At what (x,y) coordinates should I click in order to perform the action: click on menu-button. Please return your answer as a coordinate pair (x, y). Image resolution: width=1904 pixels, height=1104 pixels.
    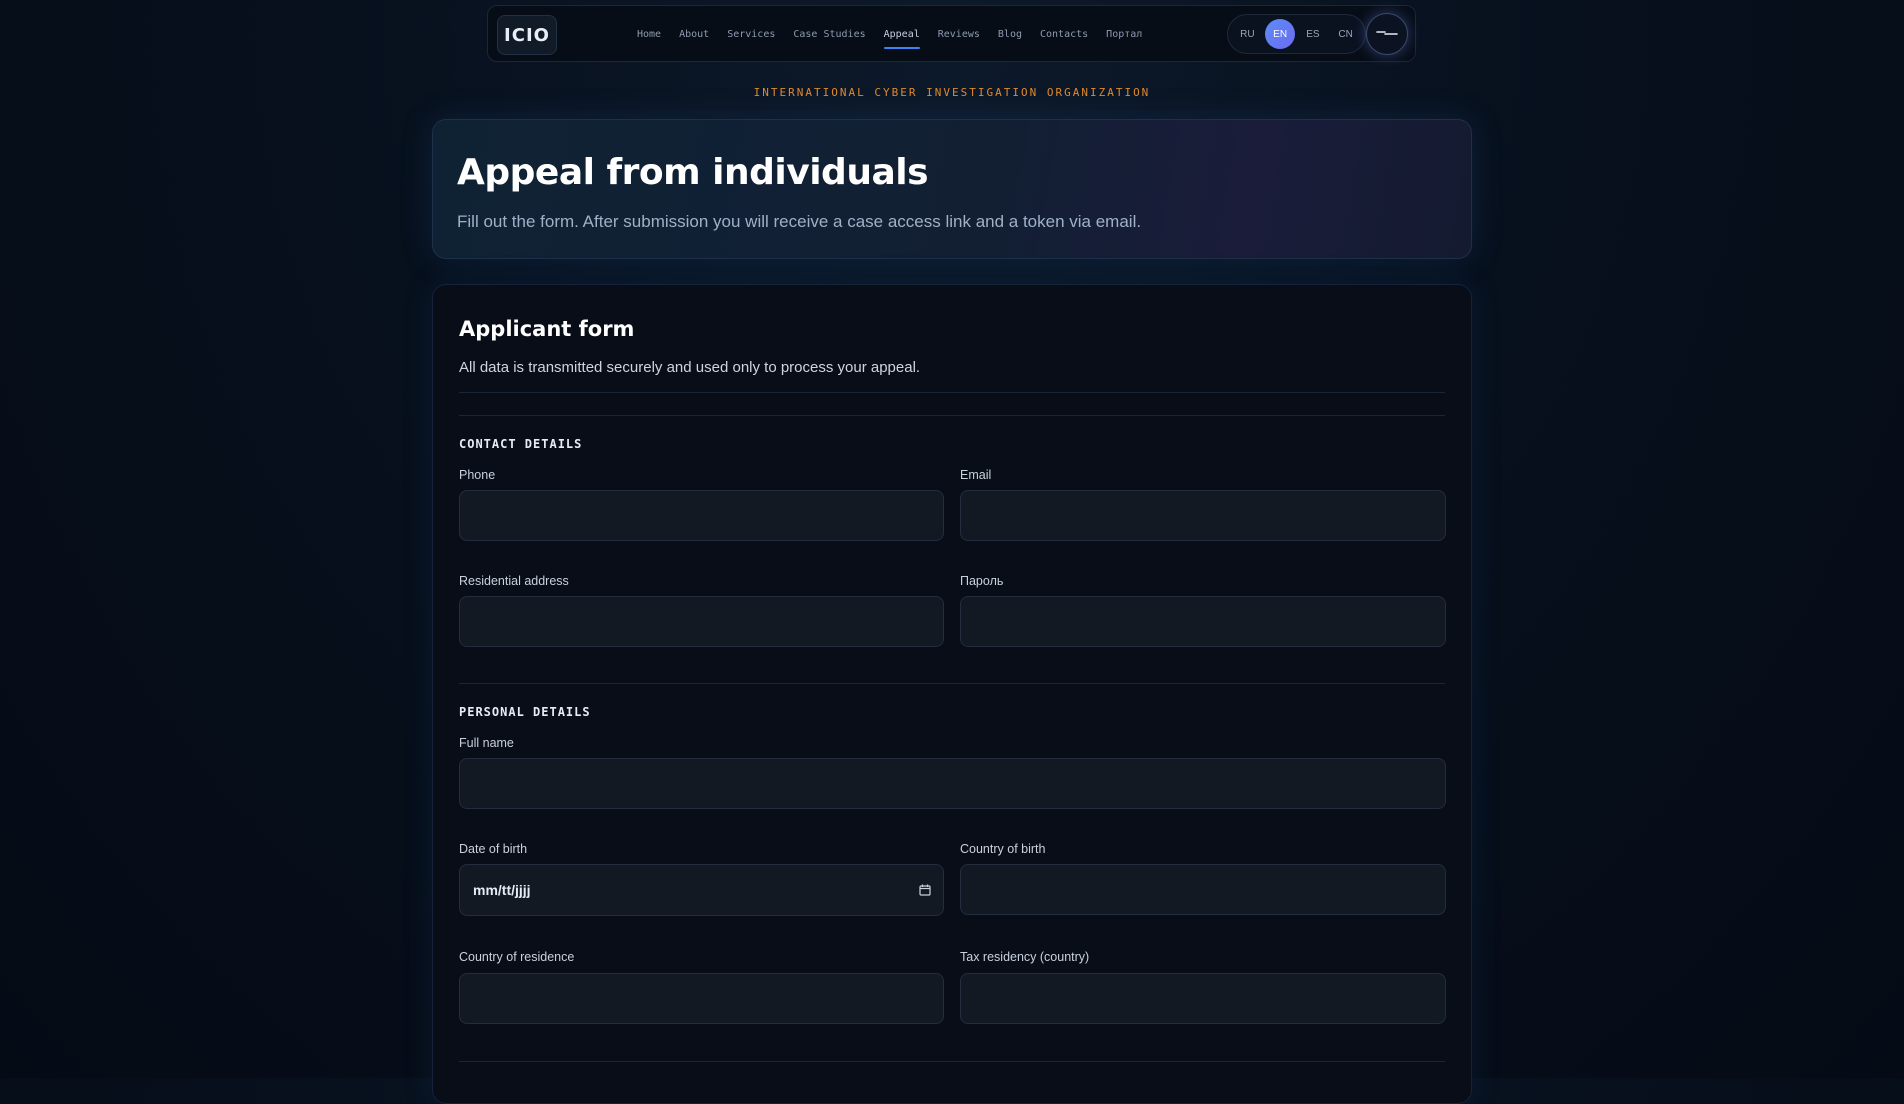
    Looking at the image, I should click on (1387, 34).